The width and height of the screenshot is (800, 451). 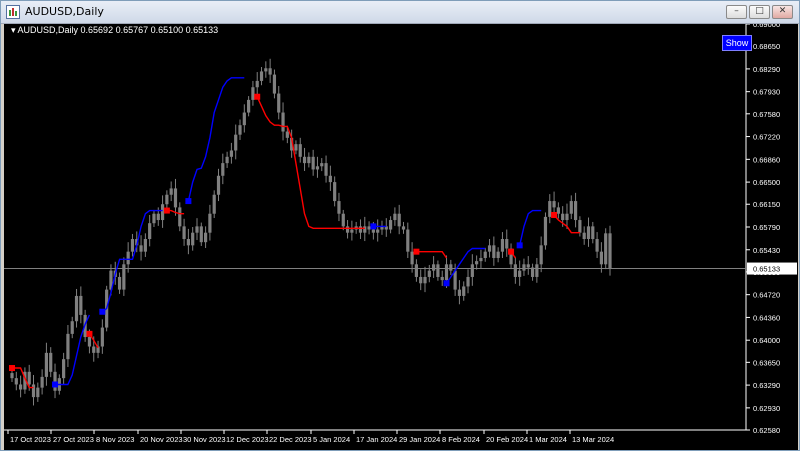 I want to click on downtrend-line, so click(x=310, y=163).